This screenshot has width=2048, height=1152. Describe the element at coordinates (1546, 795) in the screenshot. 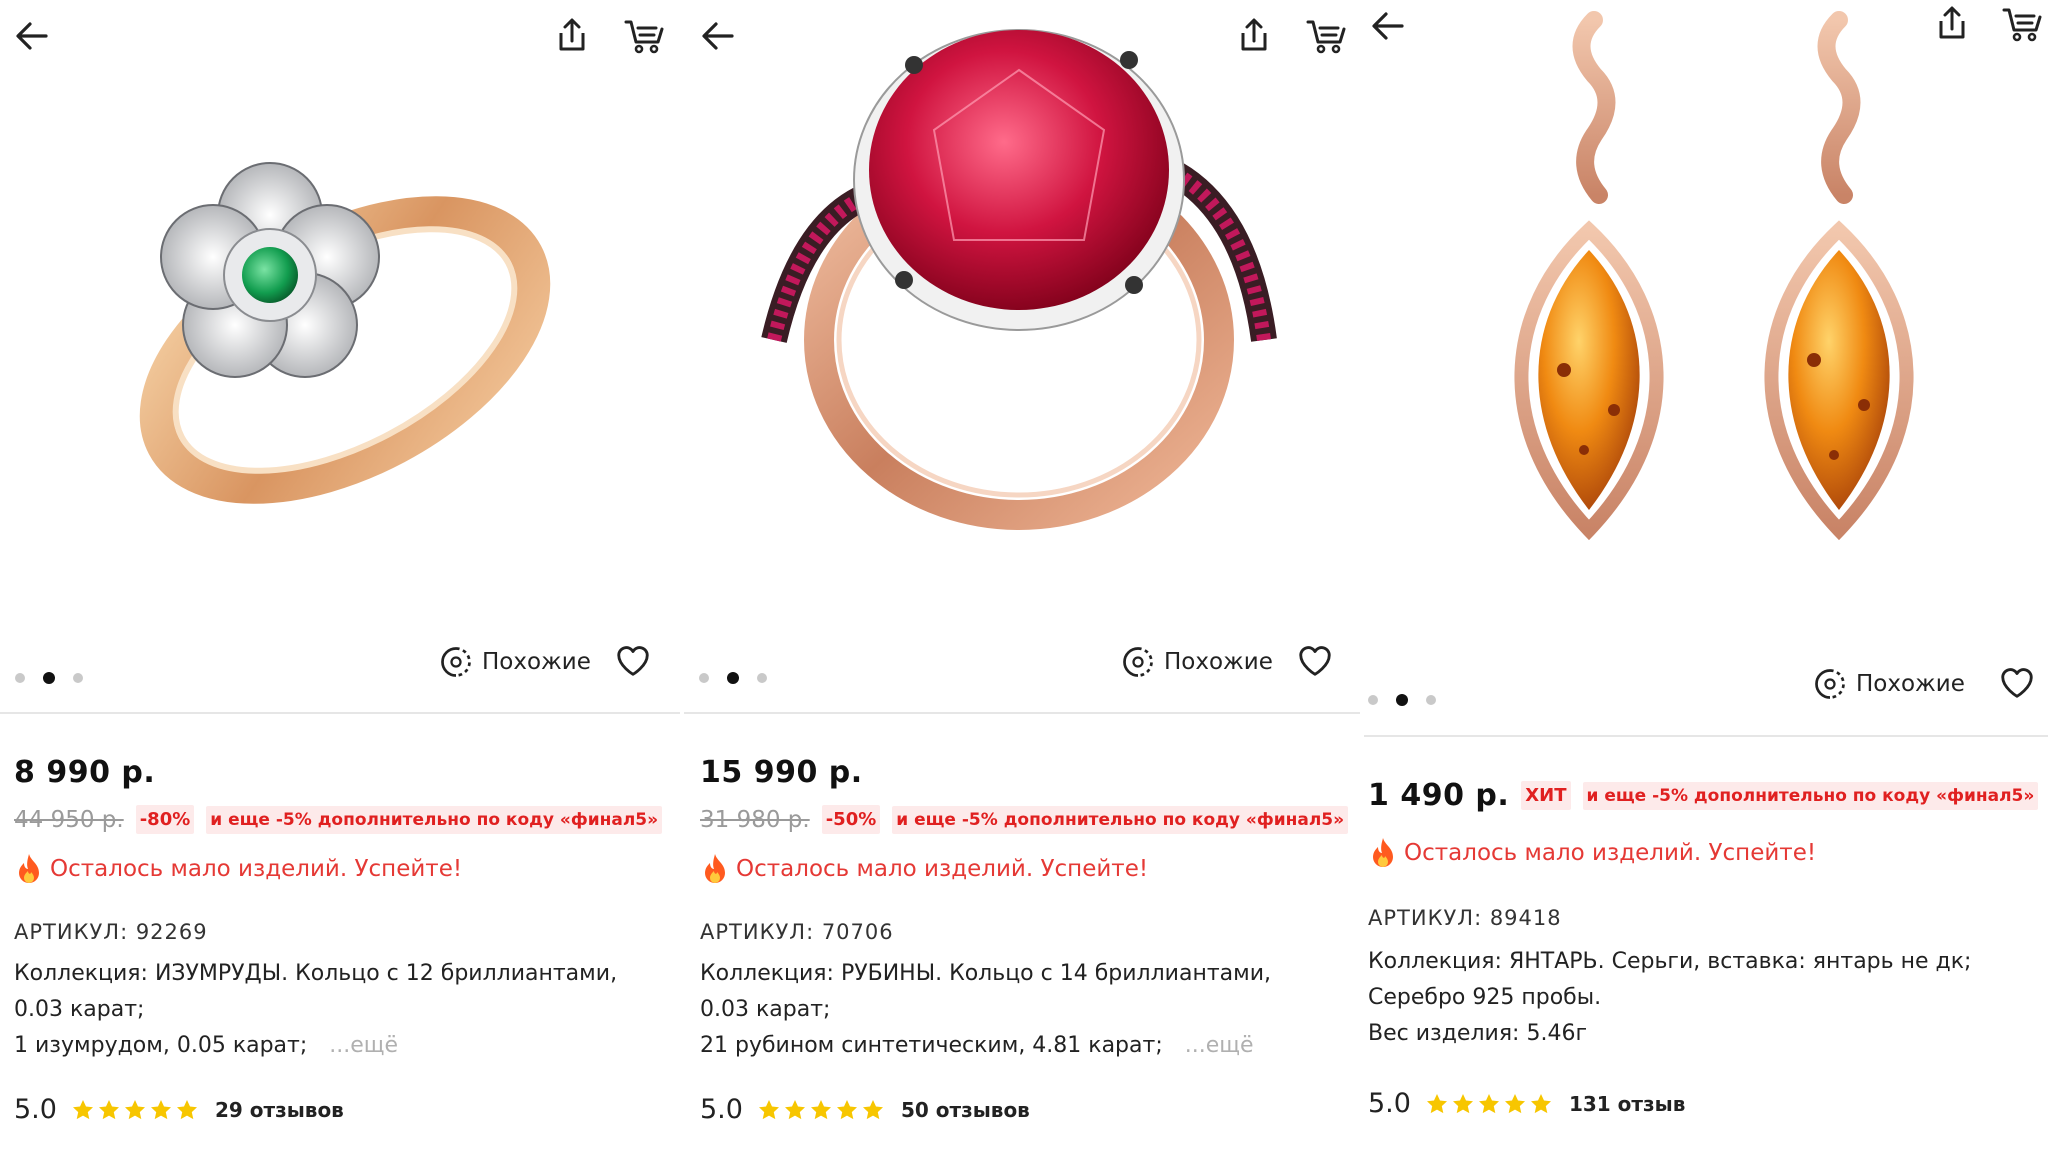

I see `hit-badge: ХИТ` at that location.